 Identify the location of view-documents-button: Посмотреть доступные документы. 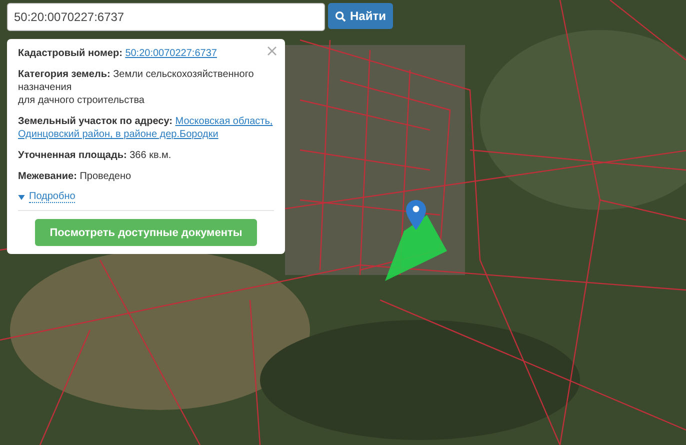
(146, 232).